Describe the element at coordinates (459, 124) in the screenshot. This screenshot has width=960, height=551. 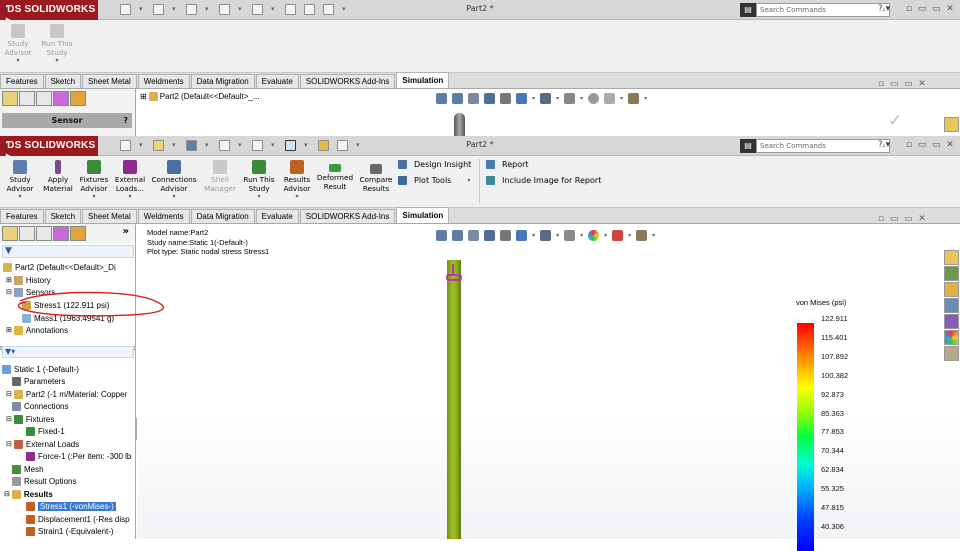
I see `part-preview` at that location.